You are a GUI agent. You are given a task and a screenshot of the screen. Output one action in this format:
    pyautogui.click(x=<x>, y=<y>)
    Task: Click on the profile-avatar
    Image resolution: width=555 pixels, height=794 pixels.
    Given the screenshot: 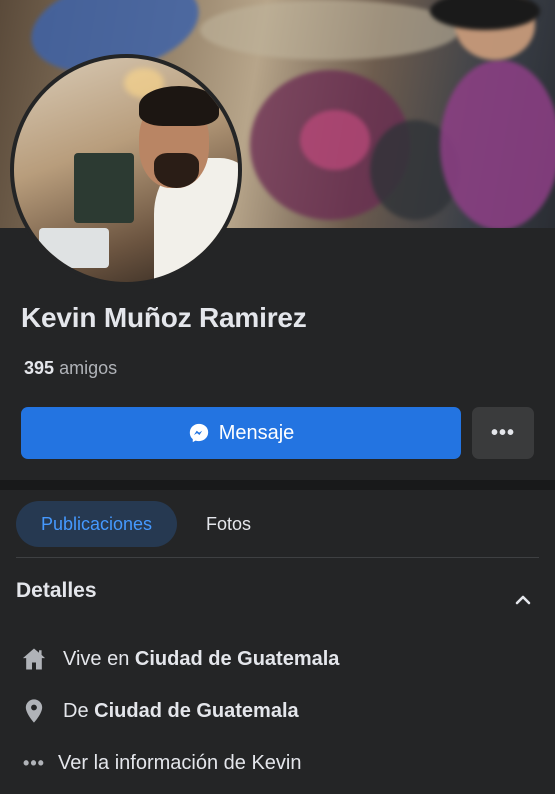 What is the action you would take?
    pyautogui.click(x=126, y=170)
    